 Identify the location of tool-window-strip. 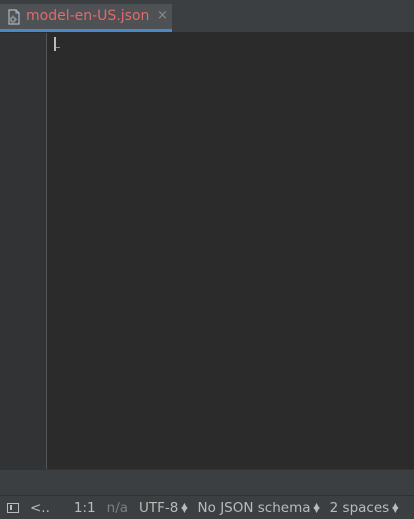
(207, 482).